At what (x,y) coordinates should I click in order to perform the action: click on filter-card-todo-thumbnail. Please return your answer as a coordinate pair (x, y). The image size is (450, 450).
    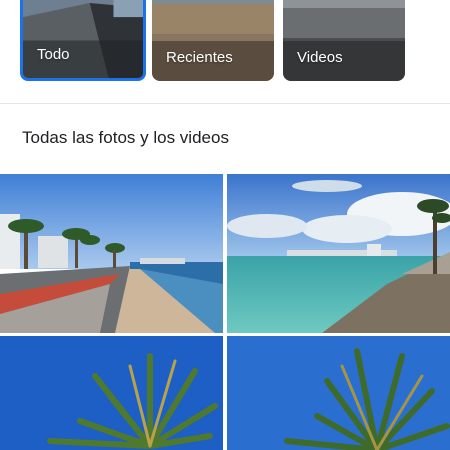
    Looking at the image, I should click on (83, 39).